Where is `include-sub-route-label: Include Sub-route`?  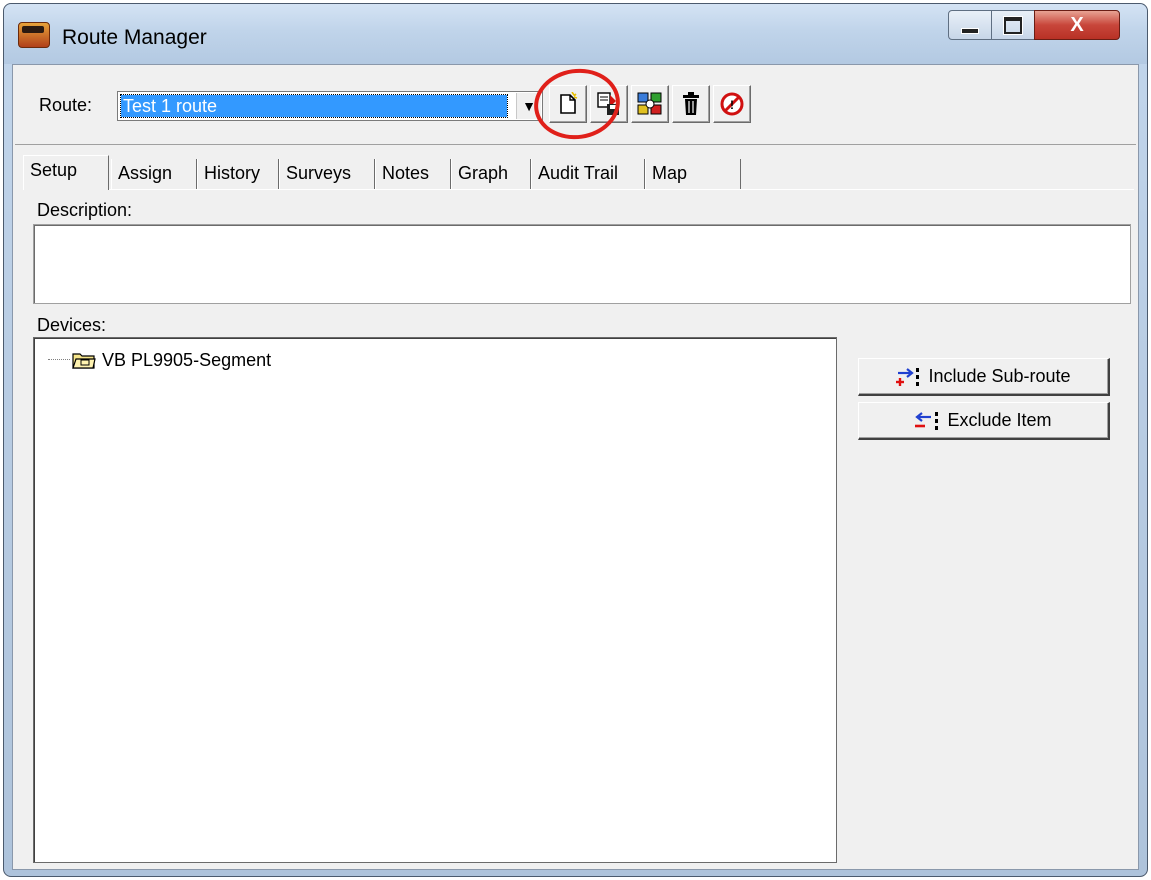
include-sub-route-label: Include Sub-route is located at coordinates (999, 376).